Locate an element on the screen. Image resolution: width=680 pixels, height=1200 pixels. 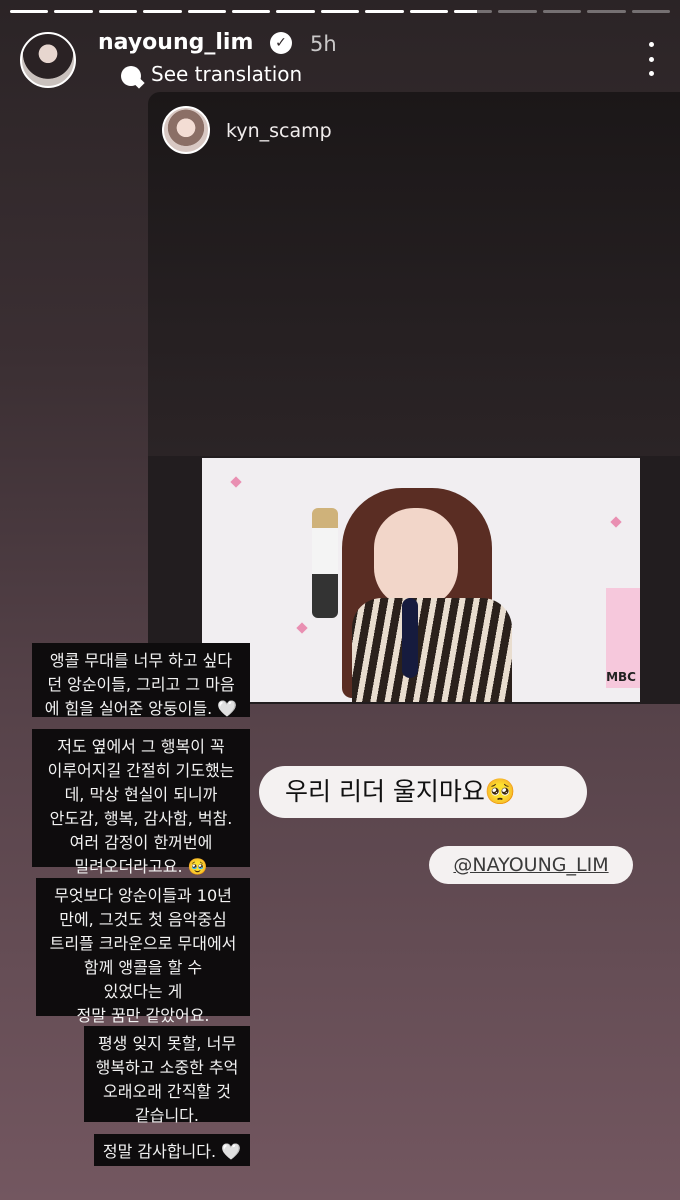
more-icon is located at coordinates (651, 59).